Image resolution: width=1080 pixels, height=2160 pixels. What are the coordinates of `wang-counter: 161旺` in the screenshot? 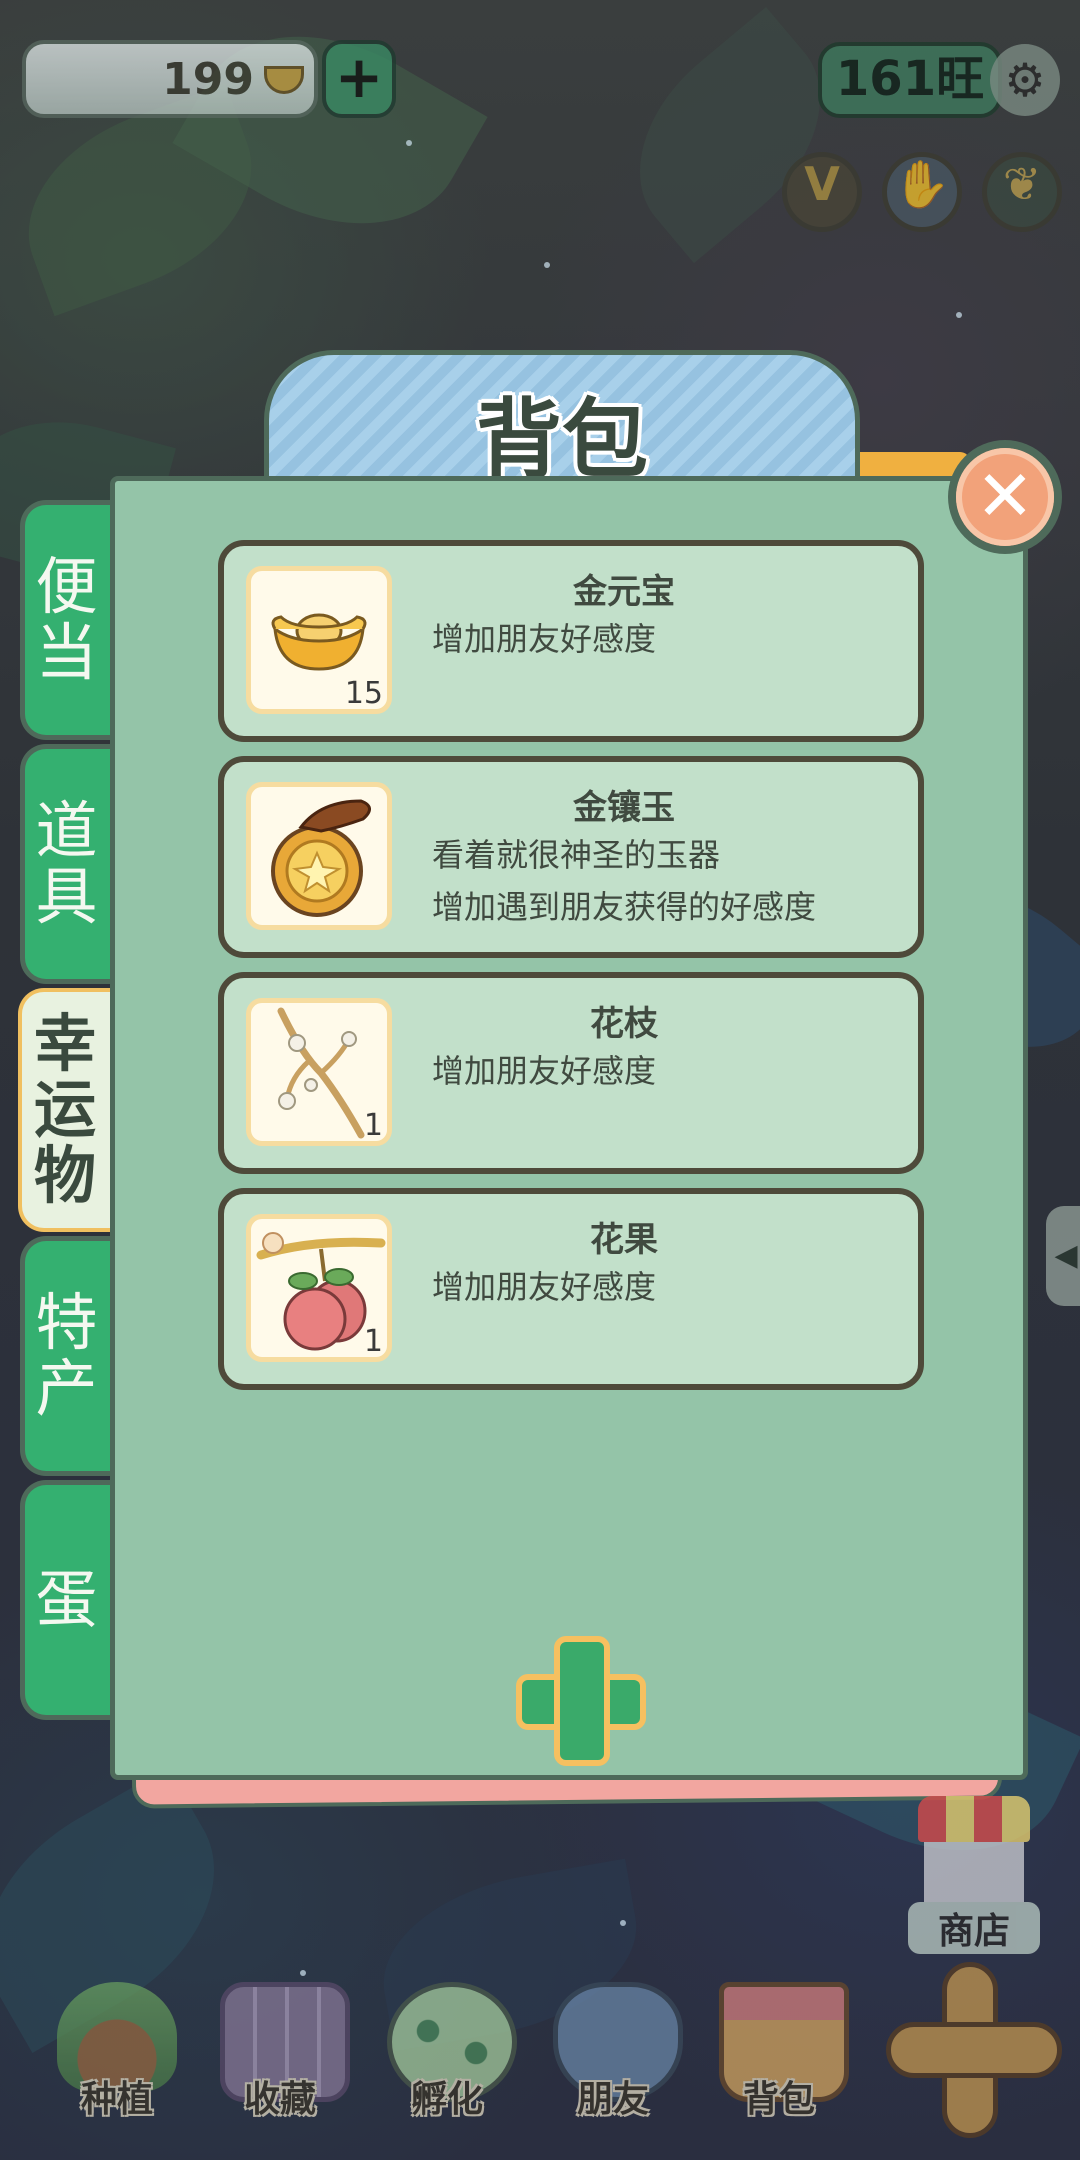 It's located at (910, 80).